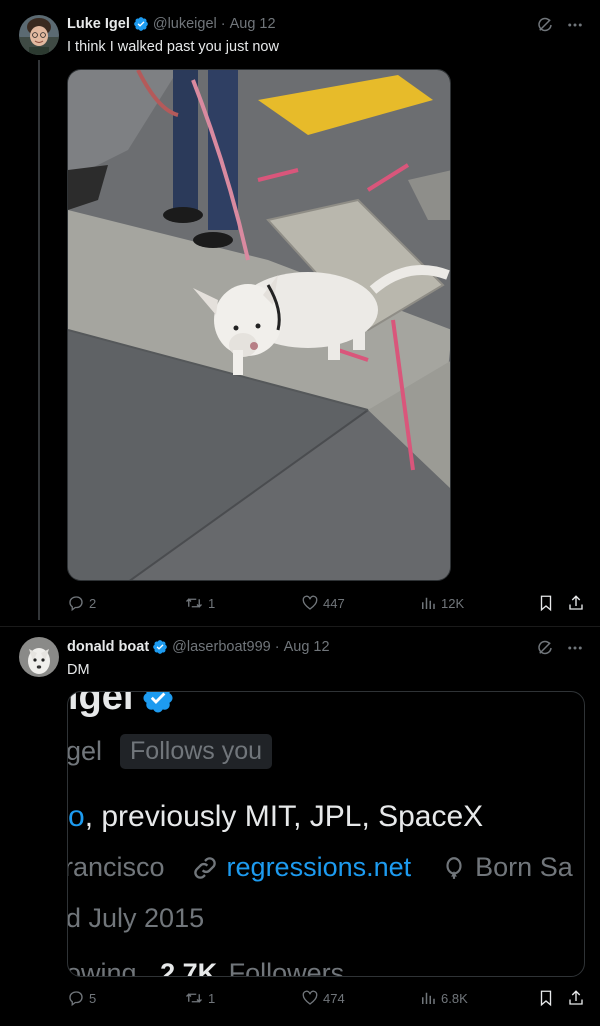 The height and width of the screenshot is (1026, 600). What do you see at coordinates (39, 657) in the screenshot?
I see `avatar-donald-boat` at bounding box center [39, 657].